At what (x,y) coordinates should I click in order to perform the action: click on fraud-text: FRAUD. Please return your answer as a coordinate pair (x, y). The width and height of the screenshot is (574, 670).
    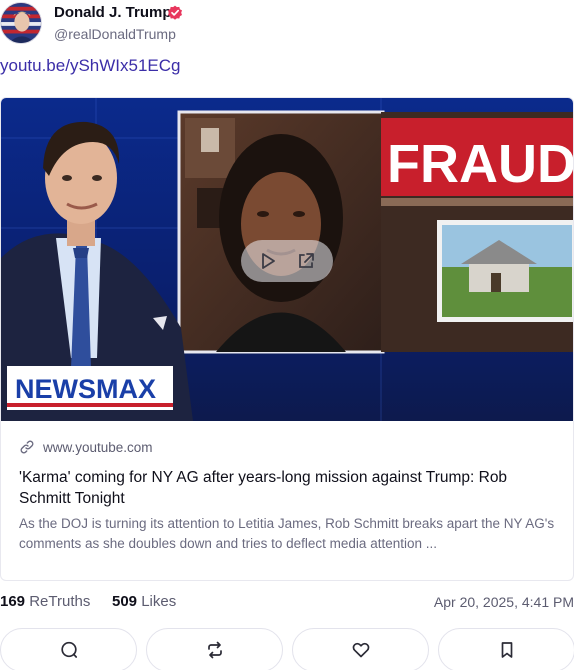
    Looking at the image, I should click on (480, 164).